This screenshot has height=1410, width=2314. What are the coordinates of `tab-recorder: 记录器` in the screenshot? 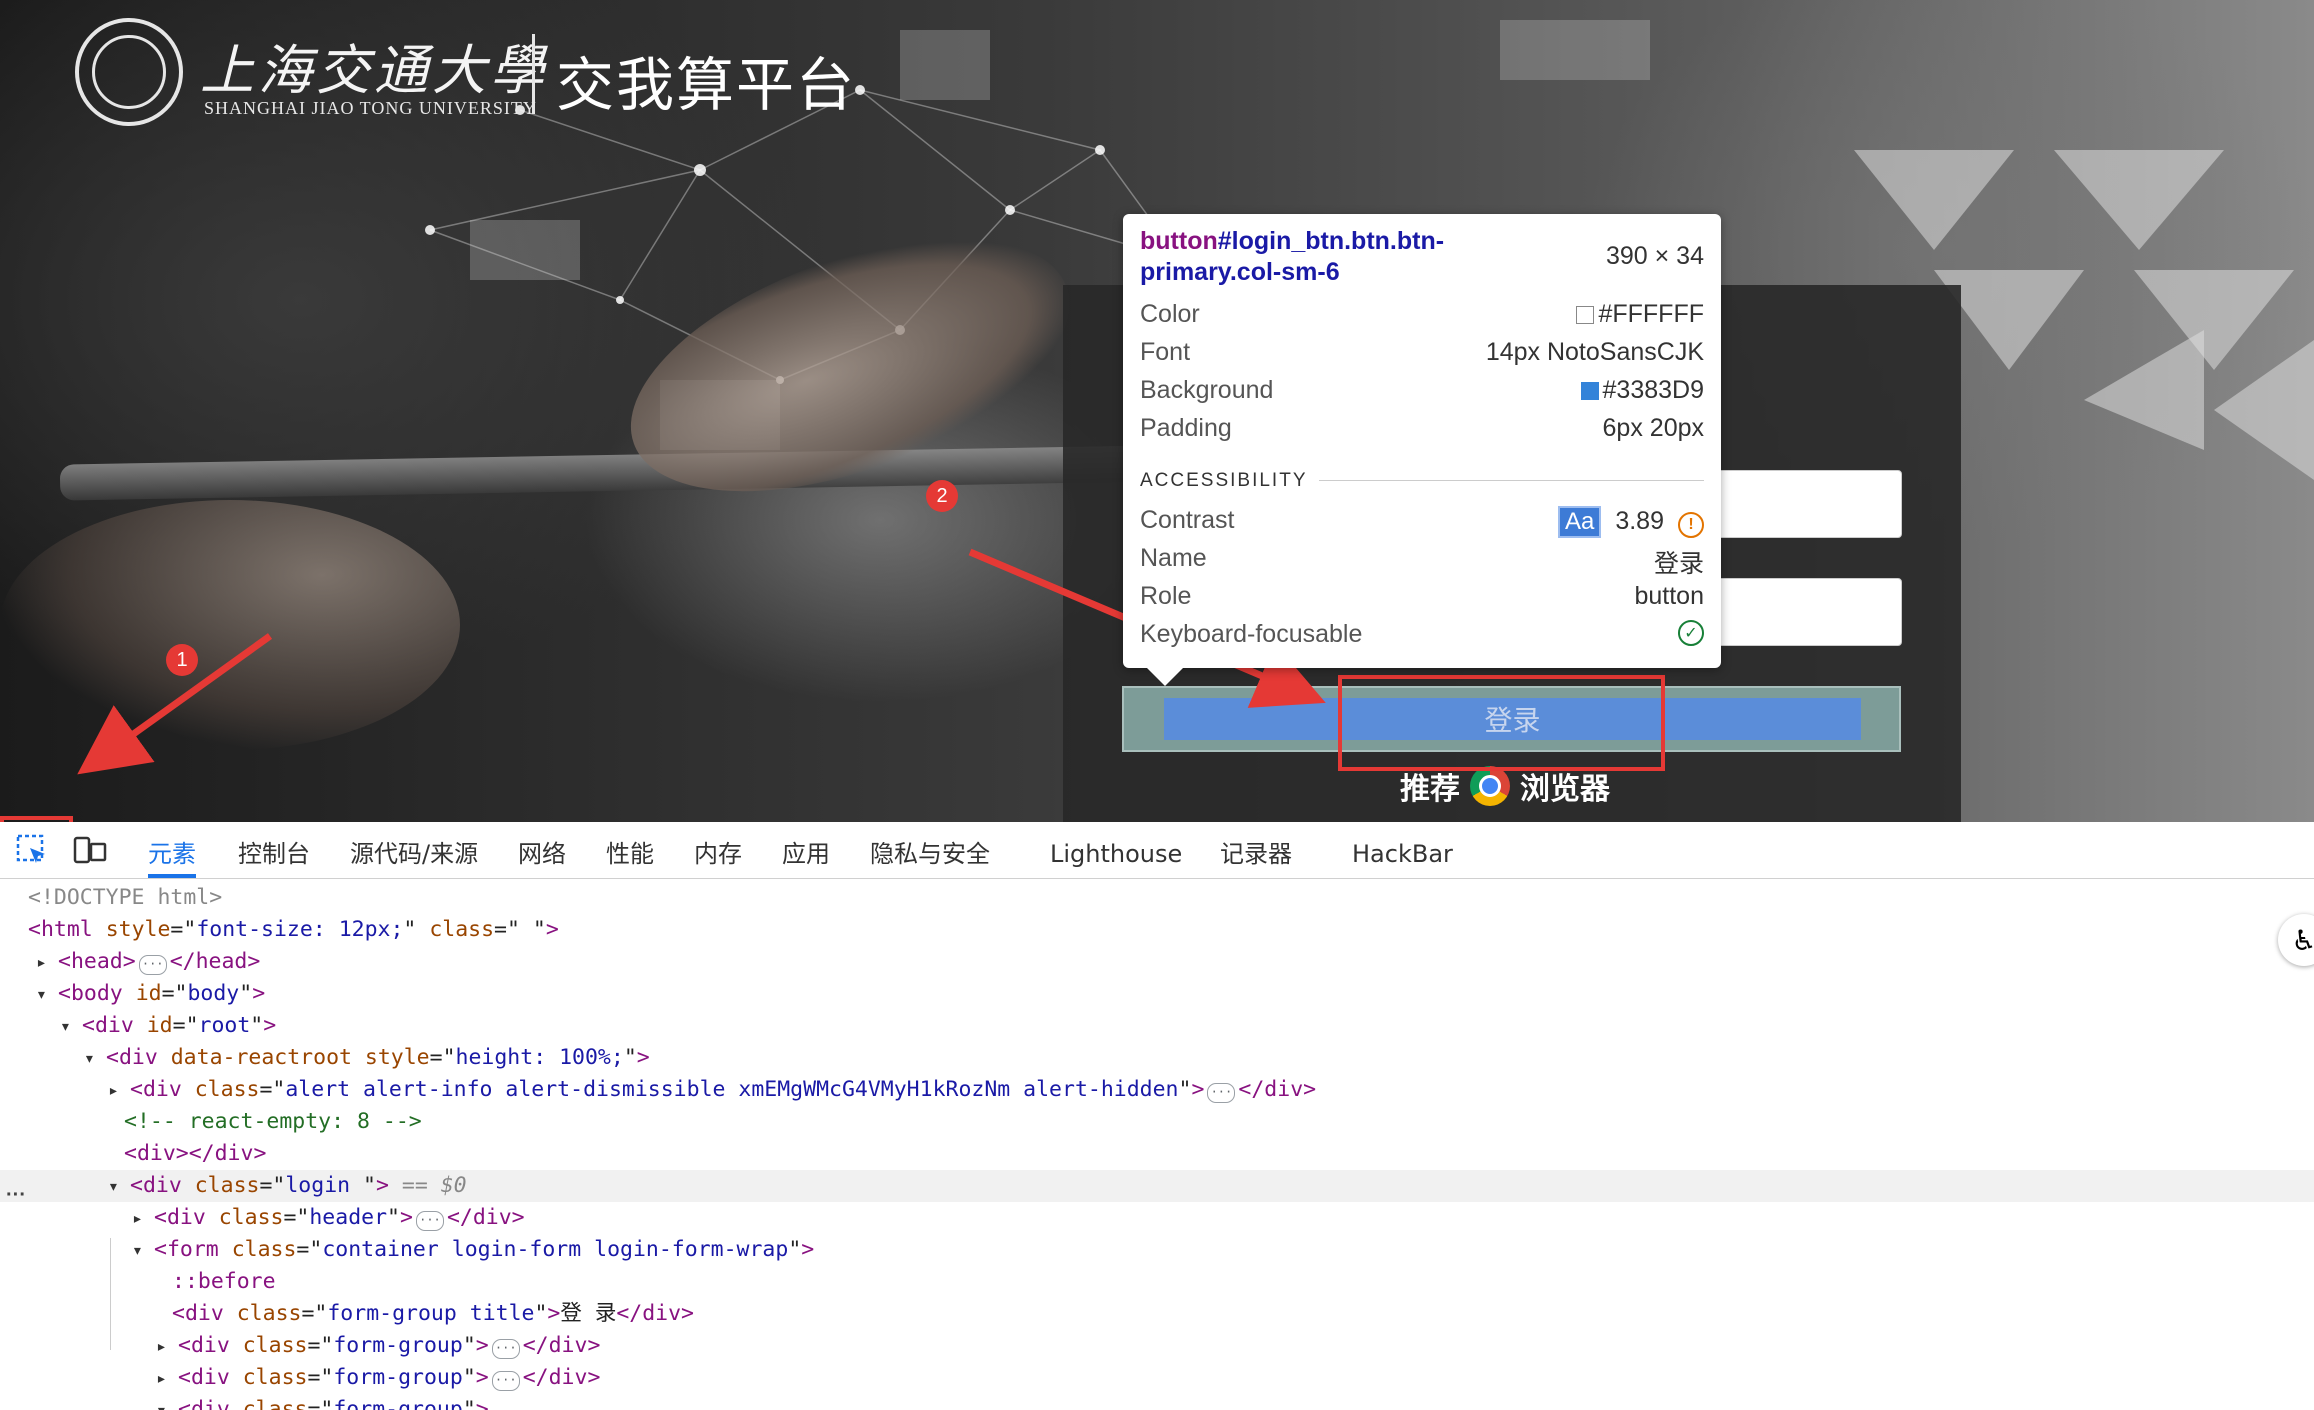 It's located at (1256, 850).